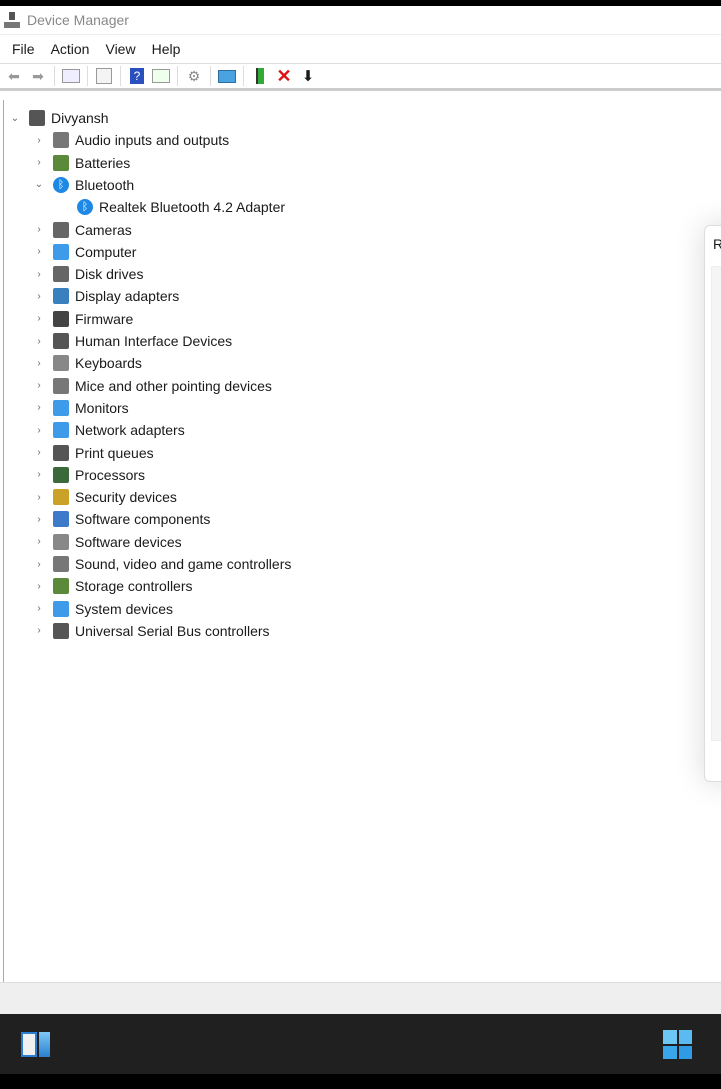 Image resolution: width=721 pixels, height=1089 pixels. Describe the element at coordinates (360, 1044) in the screenshot. I see `taskbar` at that location.